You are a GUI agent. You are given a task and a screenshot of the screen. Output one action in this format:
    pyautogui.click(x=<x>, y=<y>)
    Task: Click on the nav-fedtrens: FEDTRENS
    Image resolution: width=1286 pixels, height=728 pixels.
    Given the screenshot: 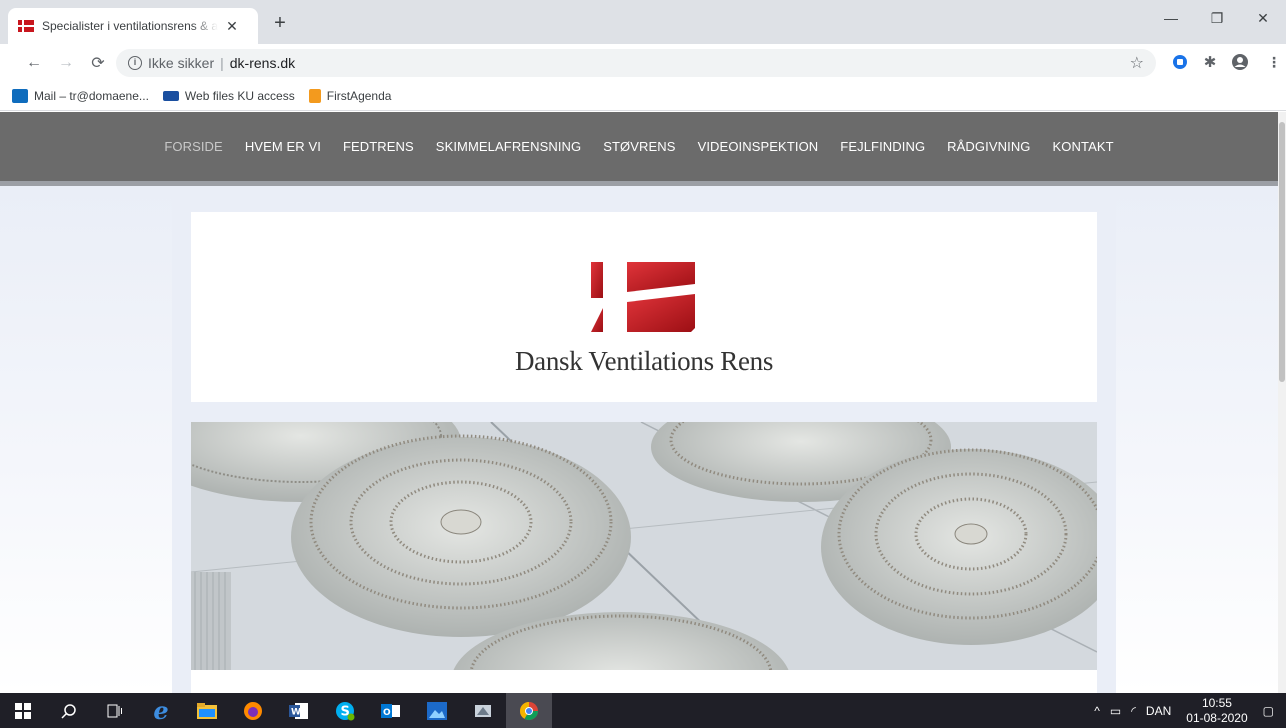 What is the action you would take?
    pyautogui.click(x=378, y=146)
    